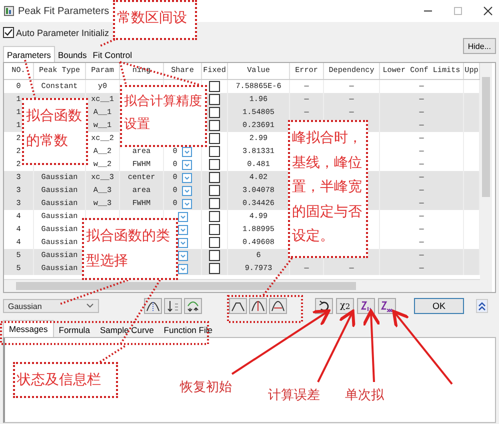 This screenshot has width=499, height=424. I want to click on leader-line, so click(30, 79).